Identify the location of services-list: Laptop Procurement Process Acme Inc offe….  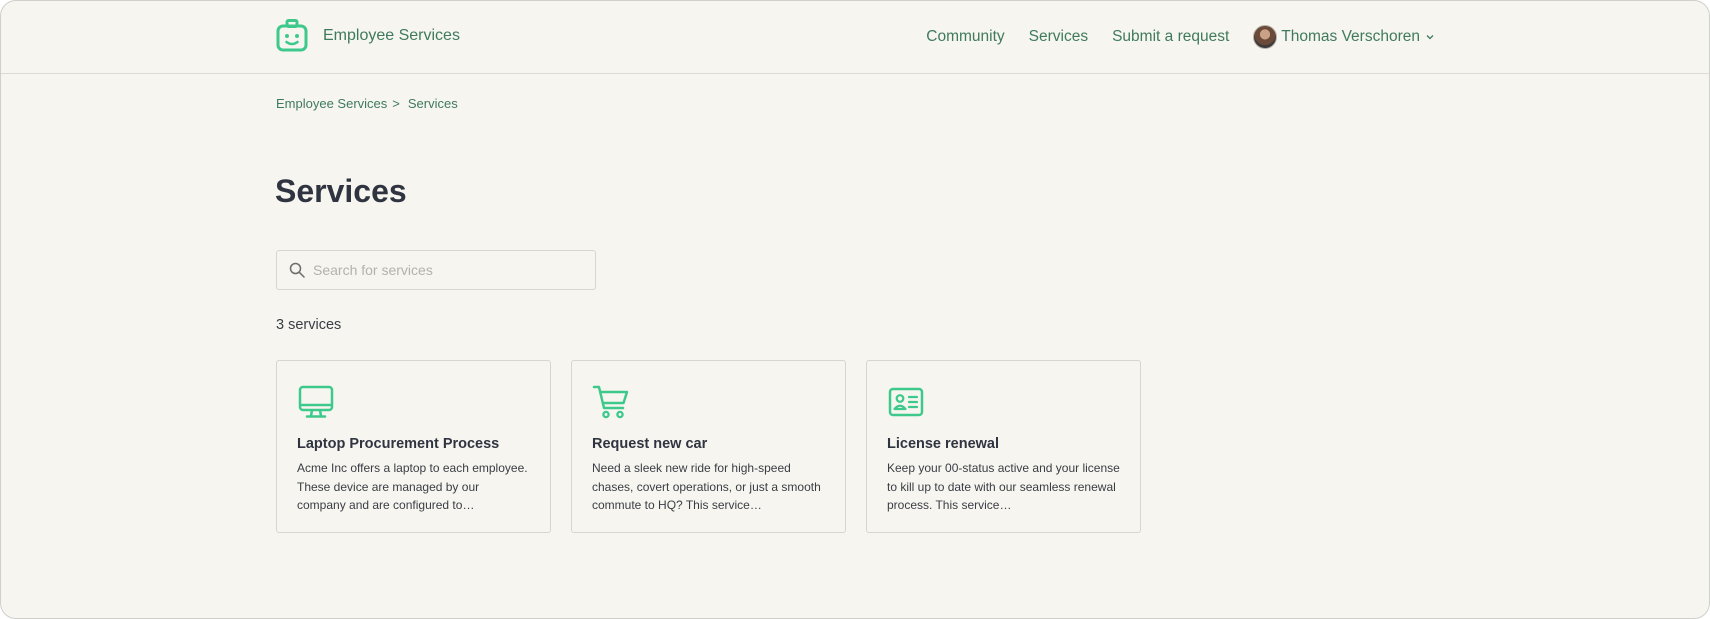
(708, 446).